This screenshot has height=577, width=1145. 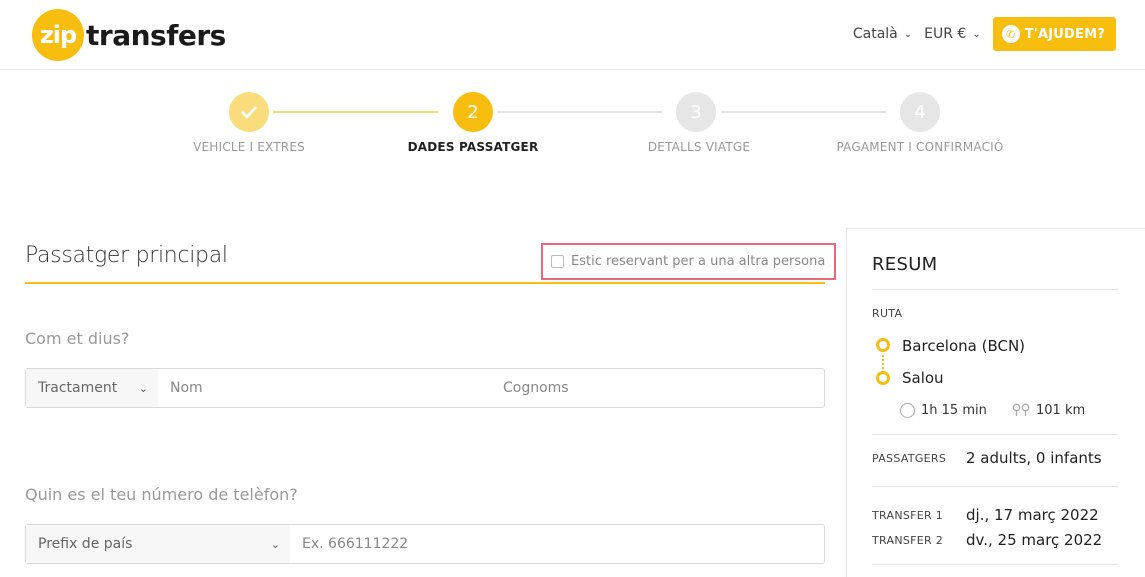 I want to click on route-label: RUTA, so click(x=887, y=313).